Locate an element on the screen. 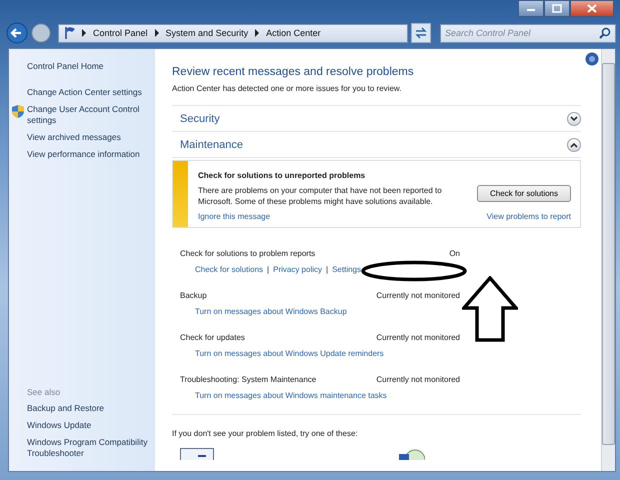 The width and height of the screenshot is (620, 480). recovery-icon is located at coordinates (412, 454).